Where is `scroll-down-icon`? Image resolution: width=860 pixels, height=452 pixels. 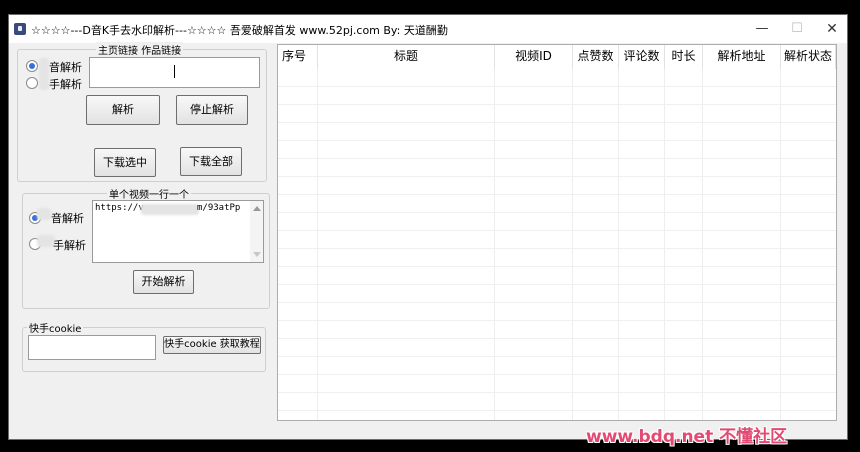
scroll-down-icon is located at coordinates (257, 254).